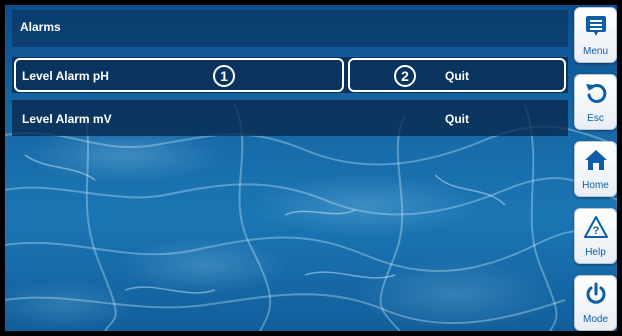 This screenshot has height=336, width=622. What do you see at coordinates (40, 27) in the screenshot?
I see `page-title: Alarms` at bounding box center [40, 27].